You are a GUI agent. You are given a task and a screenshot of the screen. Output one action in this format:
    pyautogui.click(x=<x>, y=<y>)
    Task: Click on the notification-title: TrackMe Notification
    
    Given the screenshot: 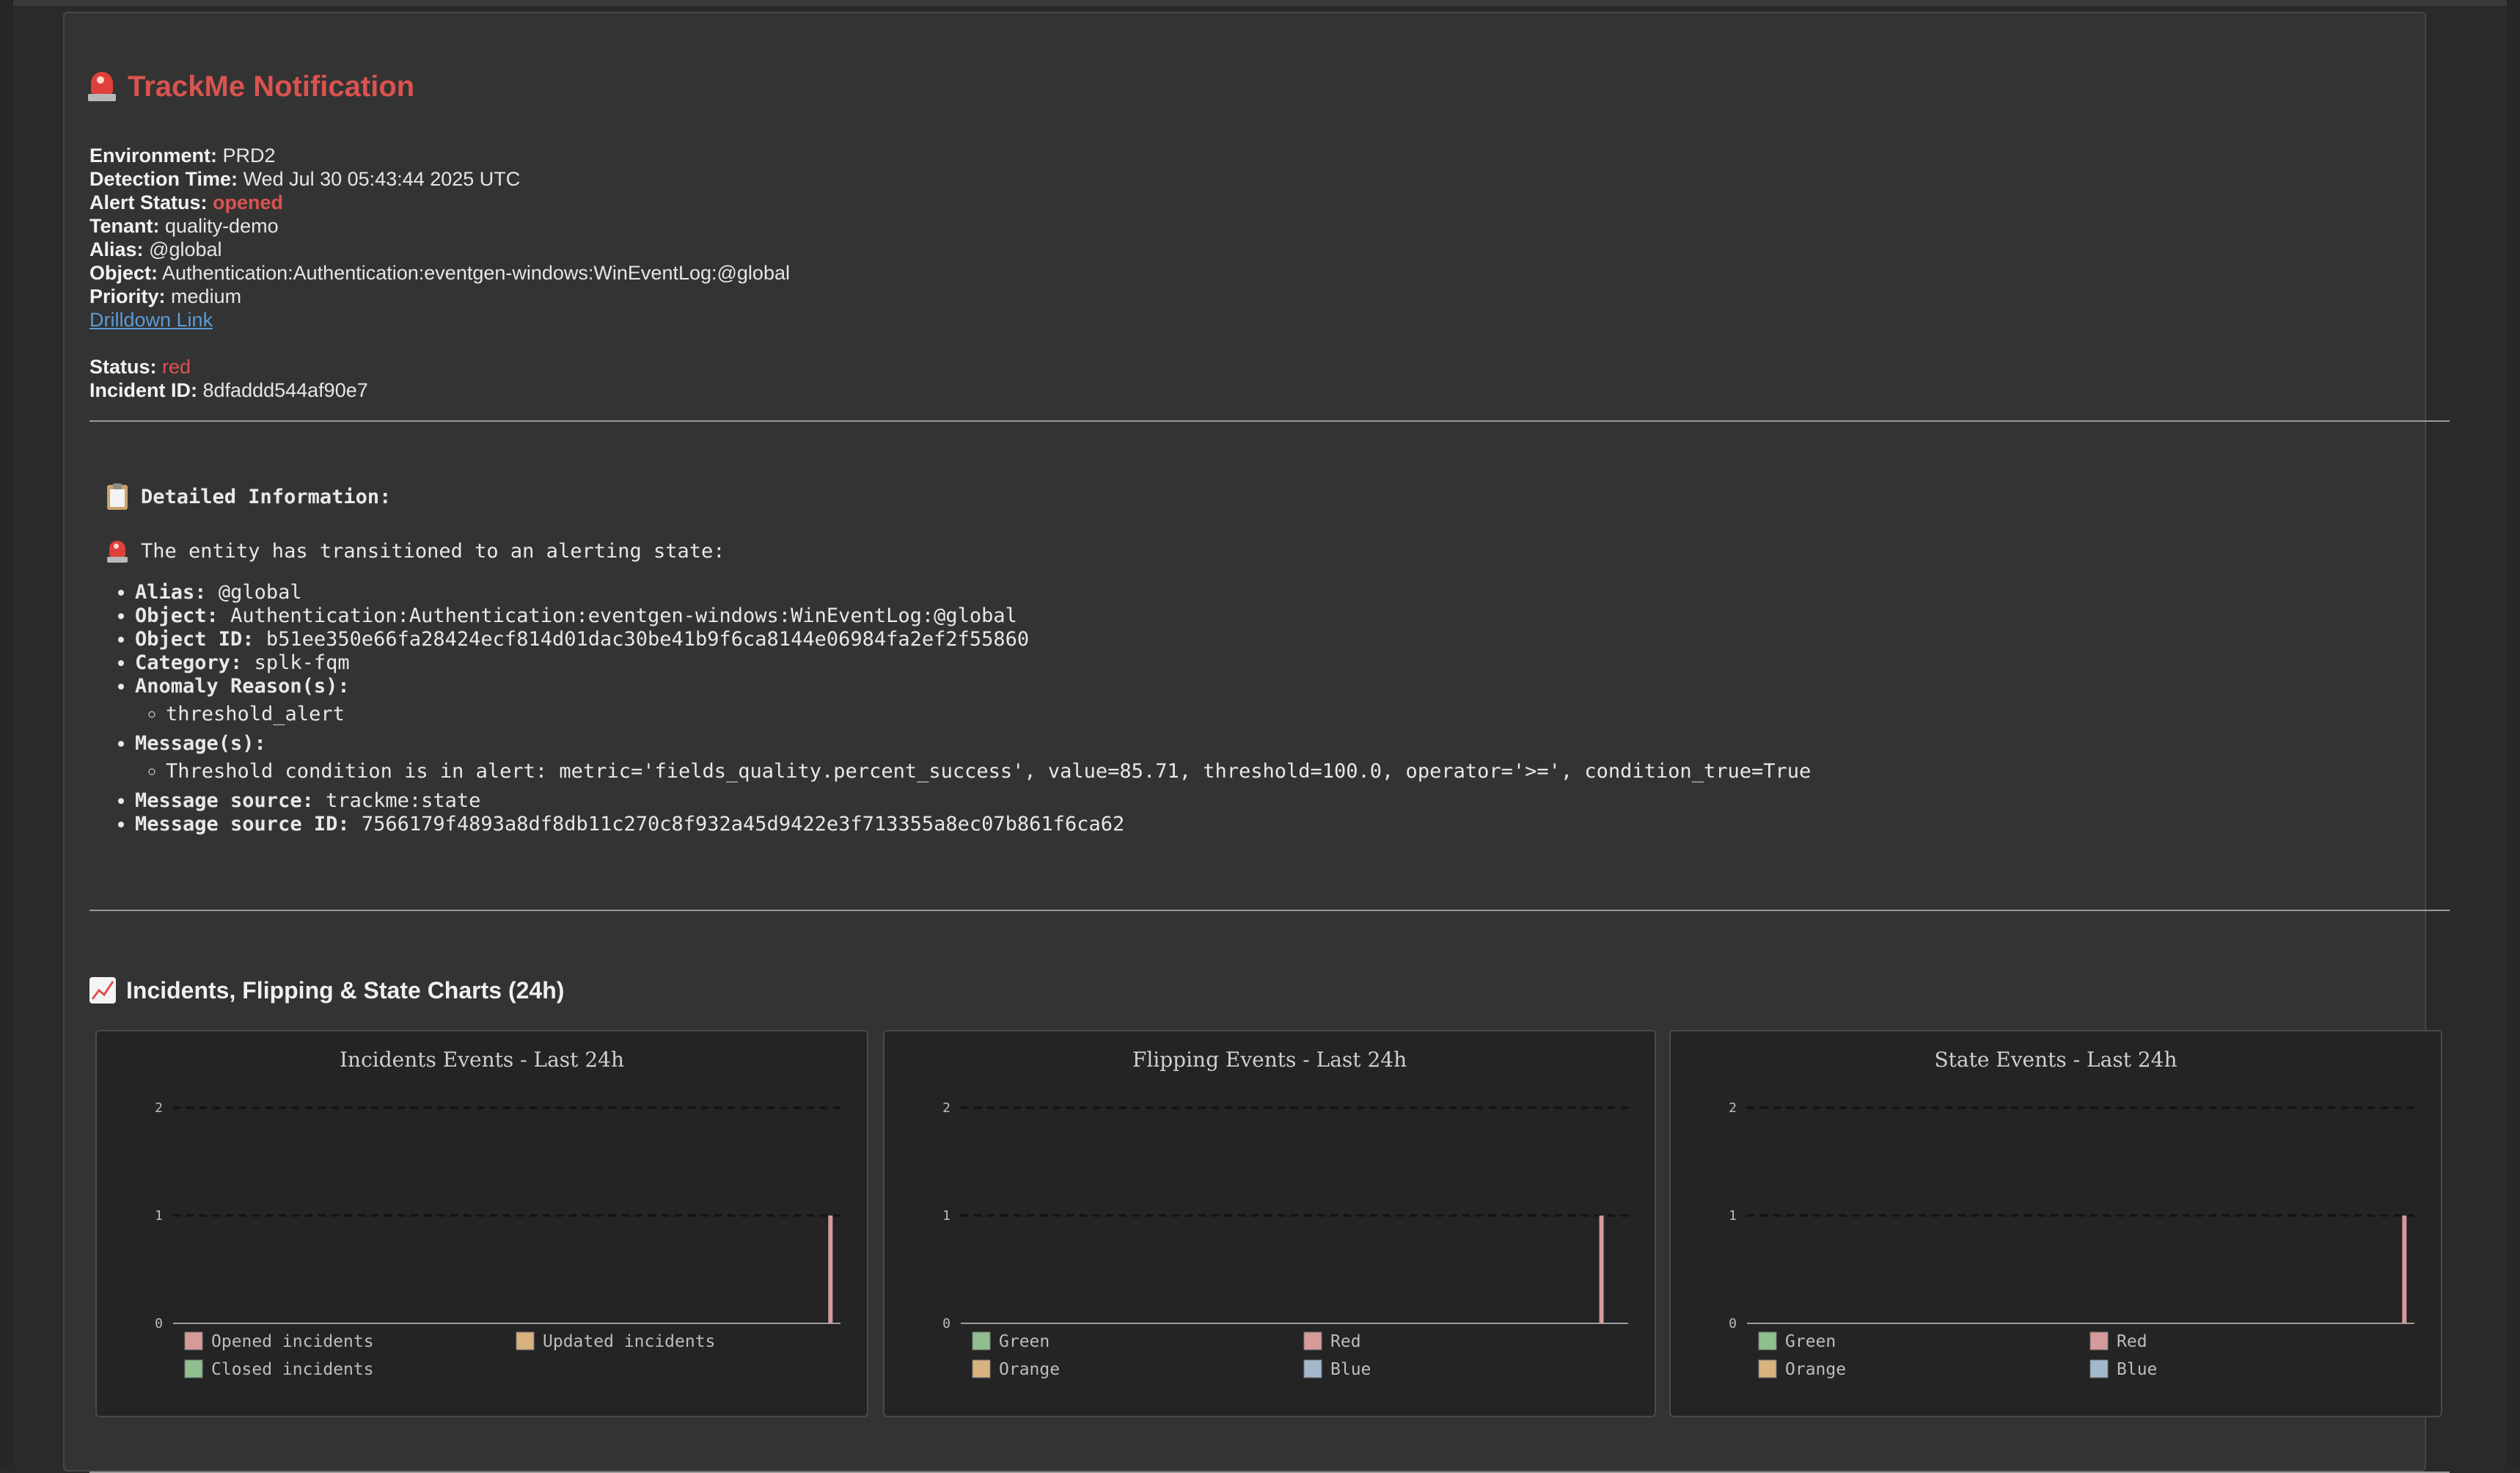 What is the action you would take?
    pyautogui.click(x=251, y=87)
    